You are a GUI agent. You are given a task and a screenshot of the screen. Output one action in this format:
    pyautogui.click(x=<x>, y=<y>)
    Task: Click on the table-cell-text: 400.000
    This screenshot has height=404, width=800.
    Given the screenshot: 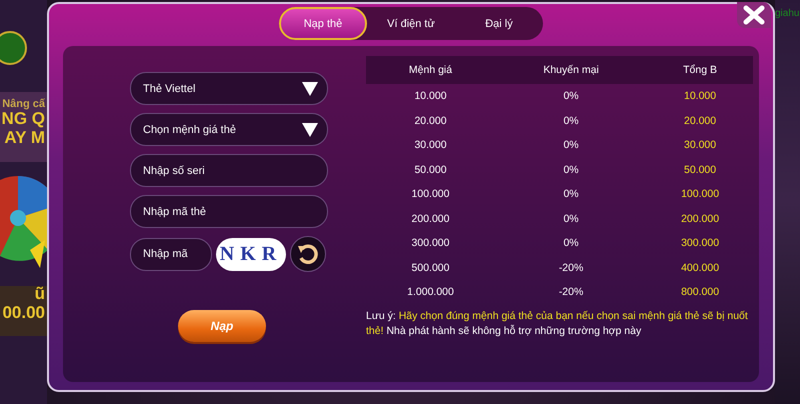 What is the action you would take?
    pyautogui.click(x=700, y=268)
    